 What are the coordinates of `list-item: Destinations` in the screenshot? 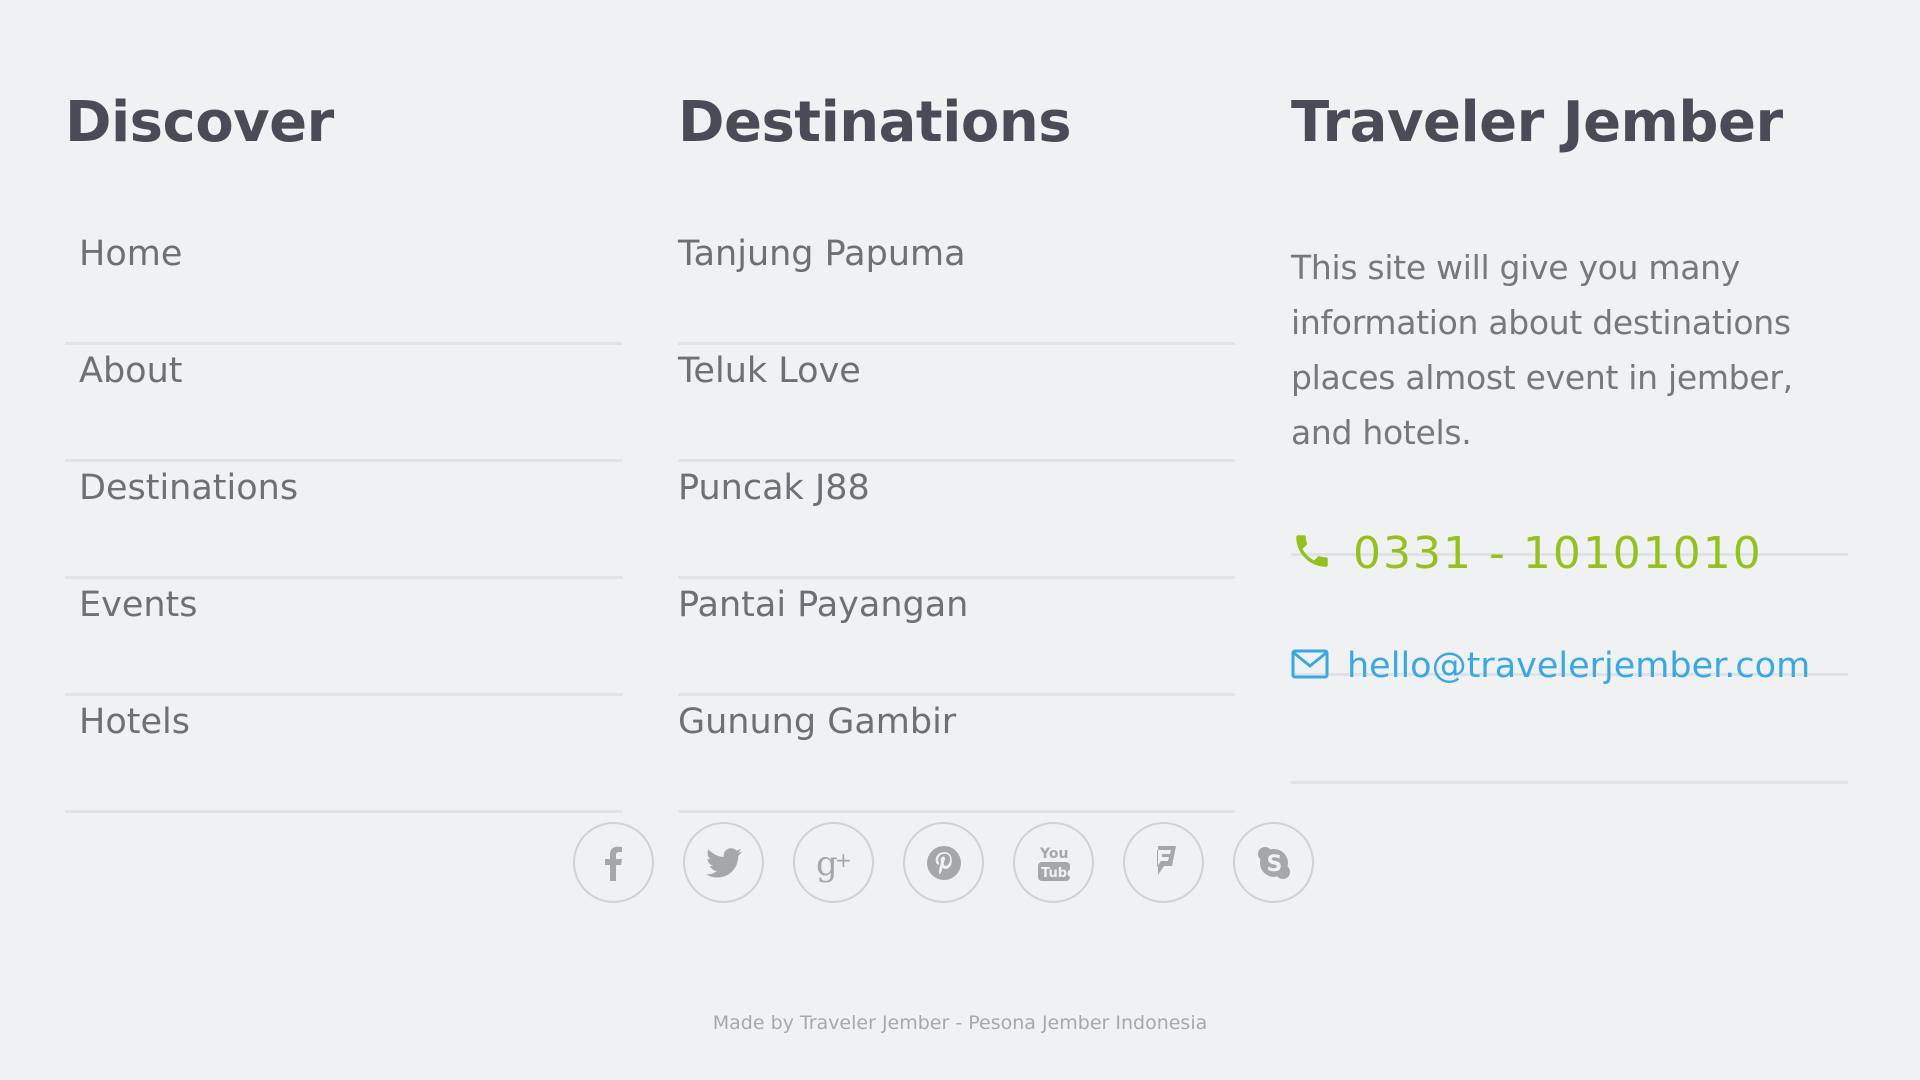 It's located at (343, 520).